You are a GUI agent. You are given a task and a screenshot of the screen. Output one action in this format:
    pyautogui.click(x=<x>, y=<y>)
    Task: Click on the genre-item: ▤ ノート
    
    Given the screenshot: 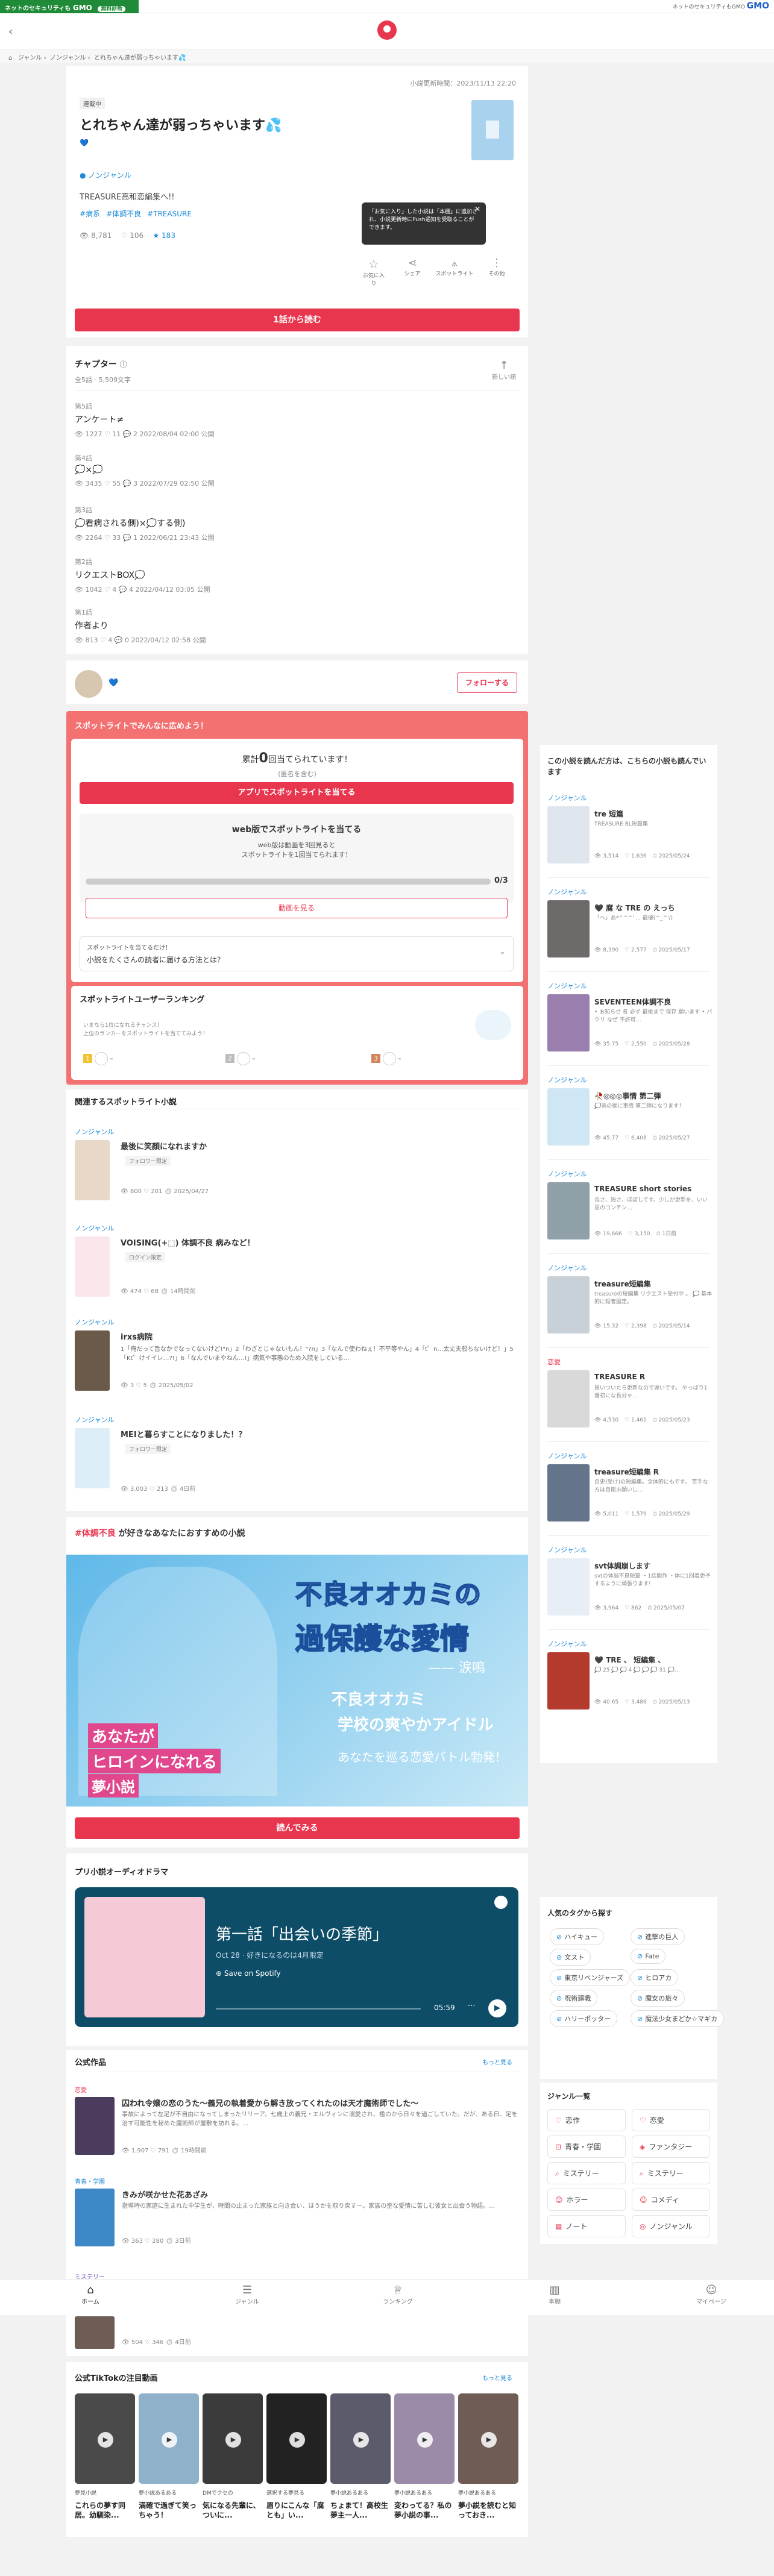 What is the action you would take?
    pyautogui.click(x=586, y=2226)
    